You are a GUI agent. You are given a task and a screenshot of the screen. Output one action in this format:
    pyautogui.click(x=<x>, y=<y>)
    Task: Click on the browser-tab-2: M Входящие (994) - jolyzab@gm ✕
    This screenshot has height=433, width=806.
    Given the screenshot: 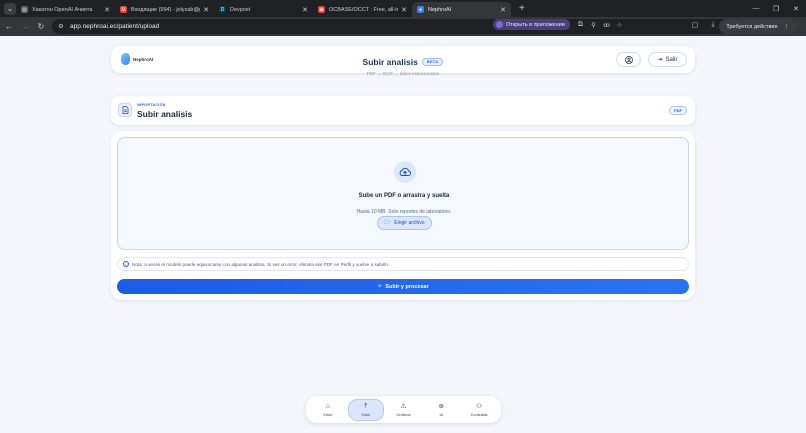 What is the action you would take?
    pyautogui.click(x=164, y=9)
    